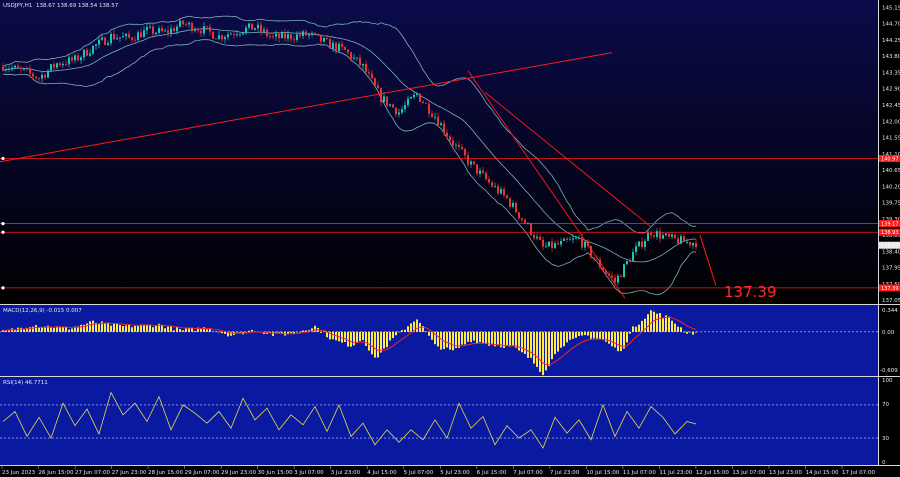 This screenshot has height=477, width=900. What do you see at coordinates (750, 292) in the screenshot?
I see `support-callout: 137.39` at bounding box center [750, 292].